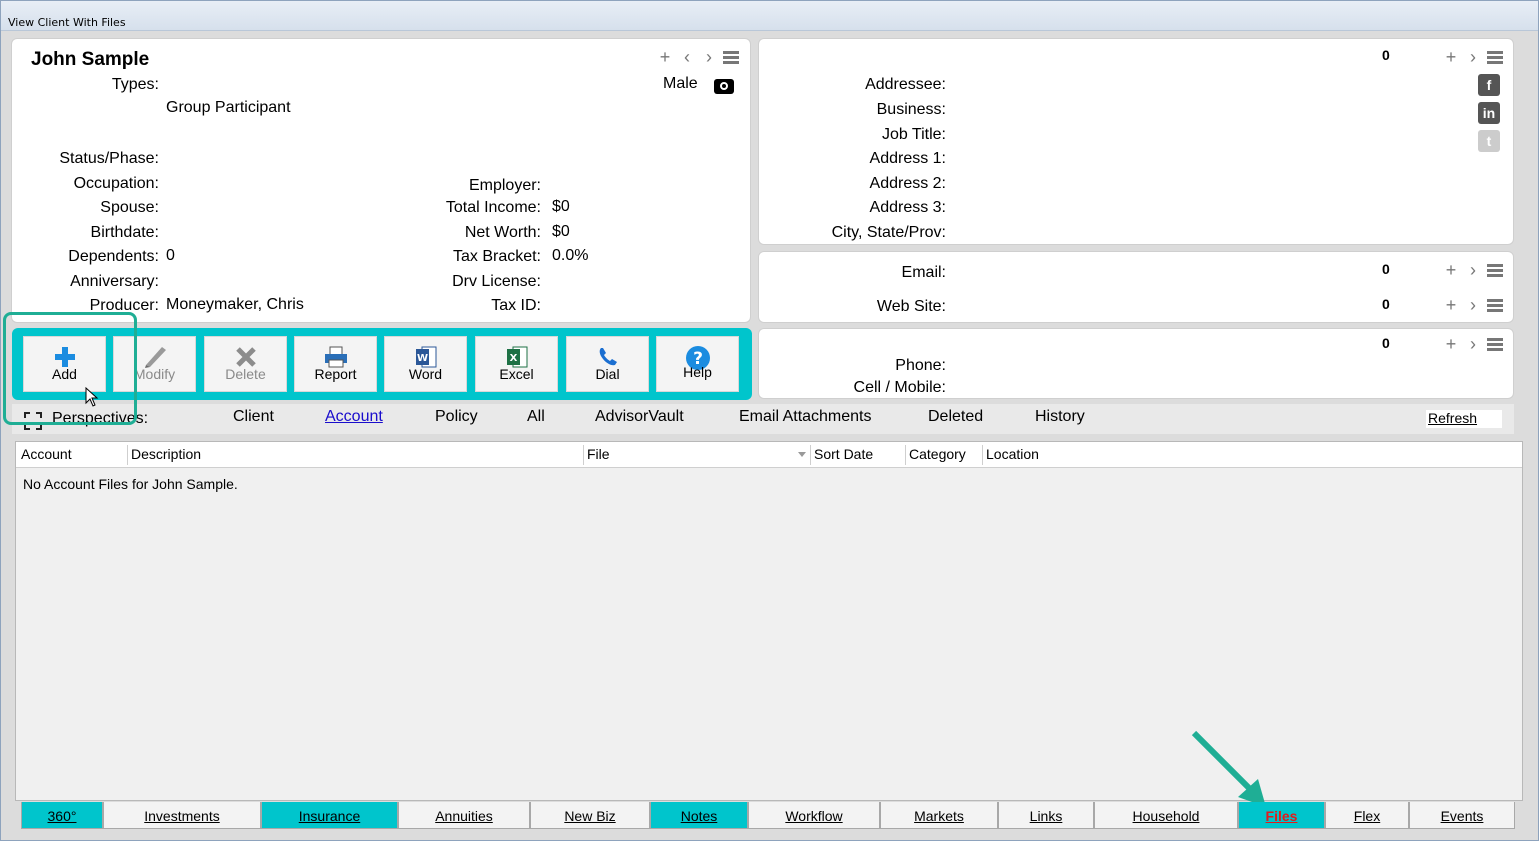  Describe the element at coordinates (911, 109) in the screenshot. I see `business-label: Business:` at that location.